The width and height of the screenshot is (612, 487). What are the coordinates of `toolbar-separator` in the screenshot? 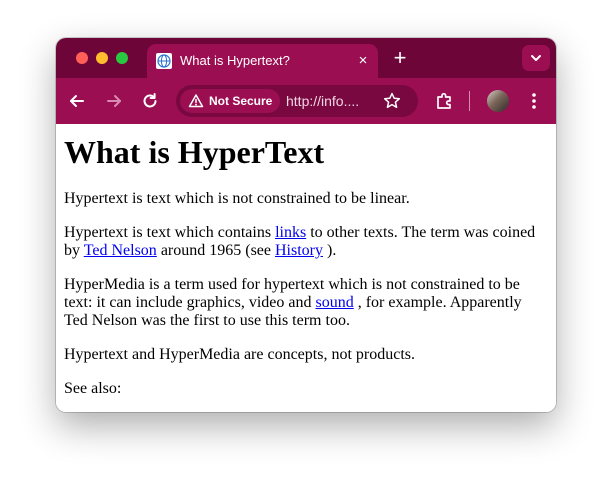 It's located at (469, 101).